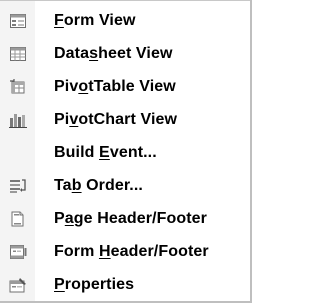  I want to click on page-header-footer-icon, so click(17, 219).